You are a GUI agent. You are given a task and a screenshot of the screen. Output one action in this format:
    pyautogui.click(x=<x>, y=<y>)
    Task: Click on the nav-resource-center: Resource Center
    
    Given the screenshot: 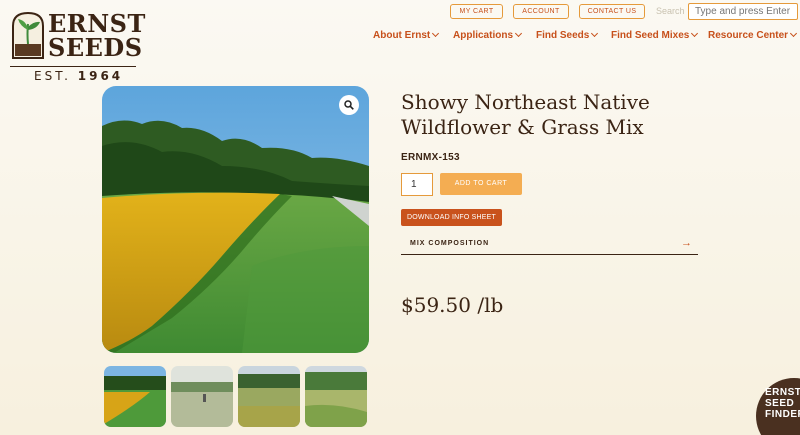 What is the action you would take?
    pyautogui.click(x=753, y=35)
    